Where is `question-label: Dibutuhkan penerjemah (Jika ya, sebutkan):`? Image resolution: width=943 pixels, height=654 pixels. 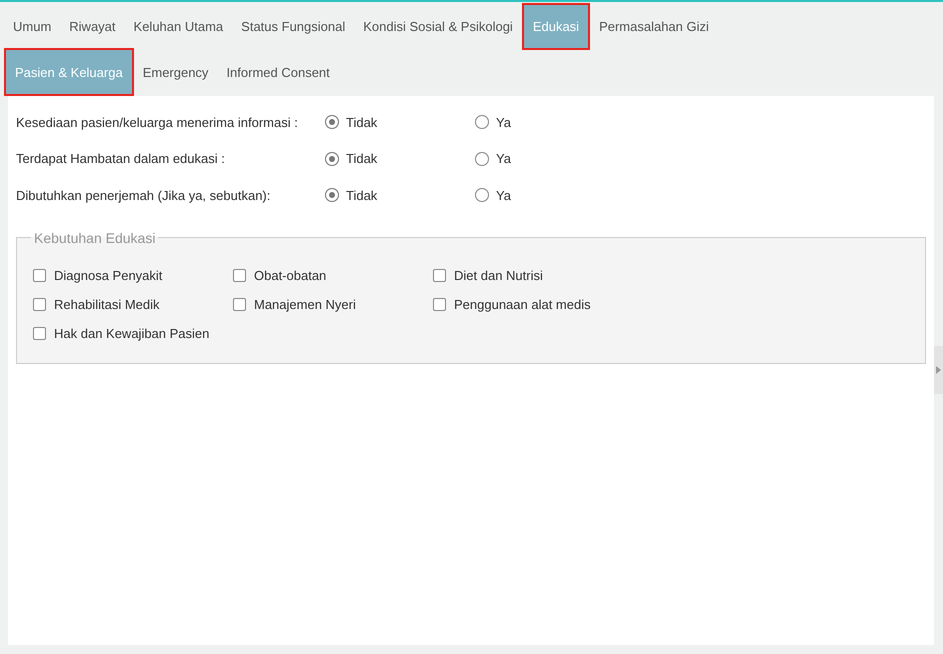 question-label: Dibutuhkan penerjemah (Jika ya, sebutkan): is located at coordinates (144, 195).